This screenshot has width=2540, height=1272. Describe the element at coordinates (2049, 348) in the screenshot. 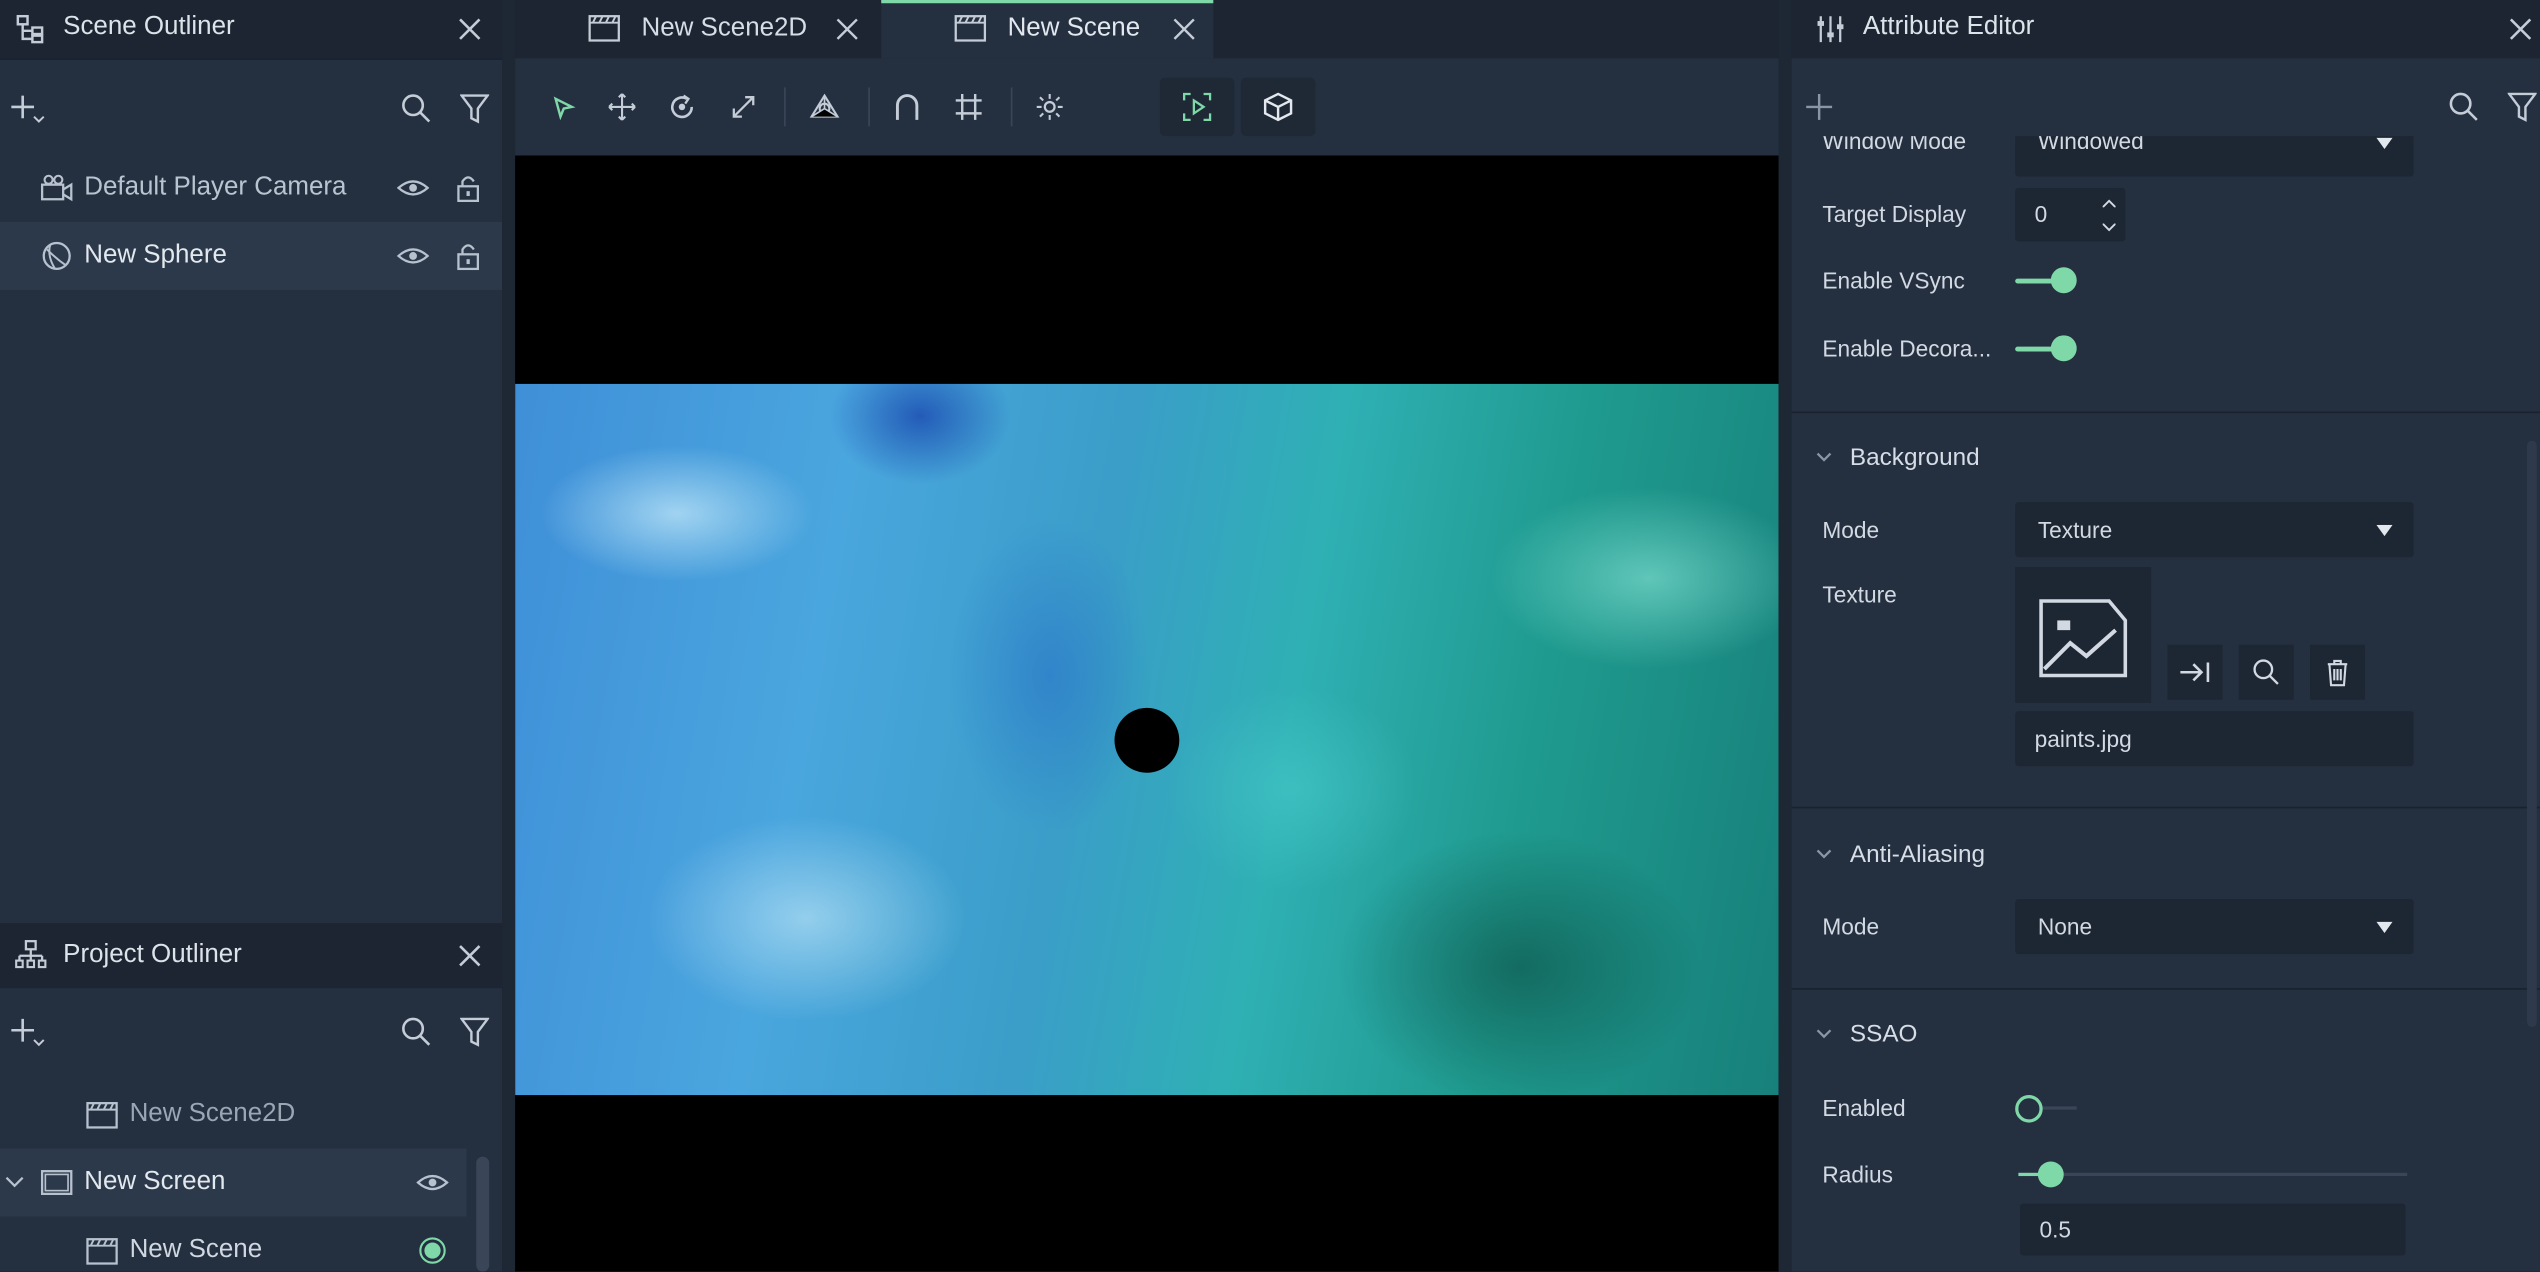

I see `enable-decorations-toggle` at that location.